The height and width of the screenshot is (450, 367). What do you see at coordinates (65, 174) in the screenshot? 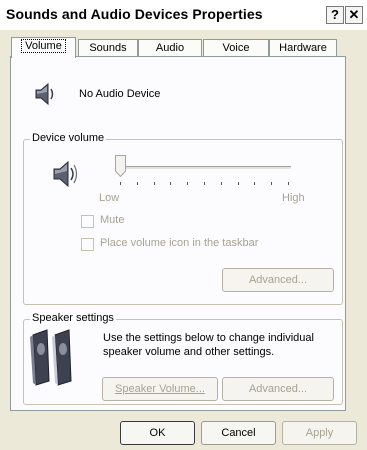
I see `volume-speaker-icon` at bounding box center [65, 174].